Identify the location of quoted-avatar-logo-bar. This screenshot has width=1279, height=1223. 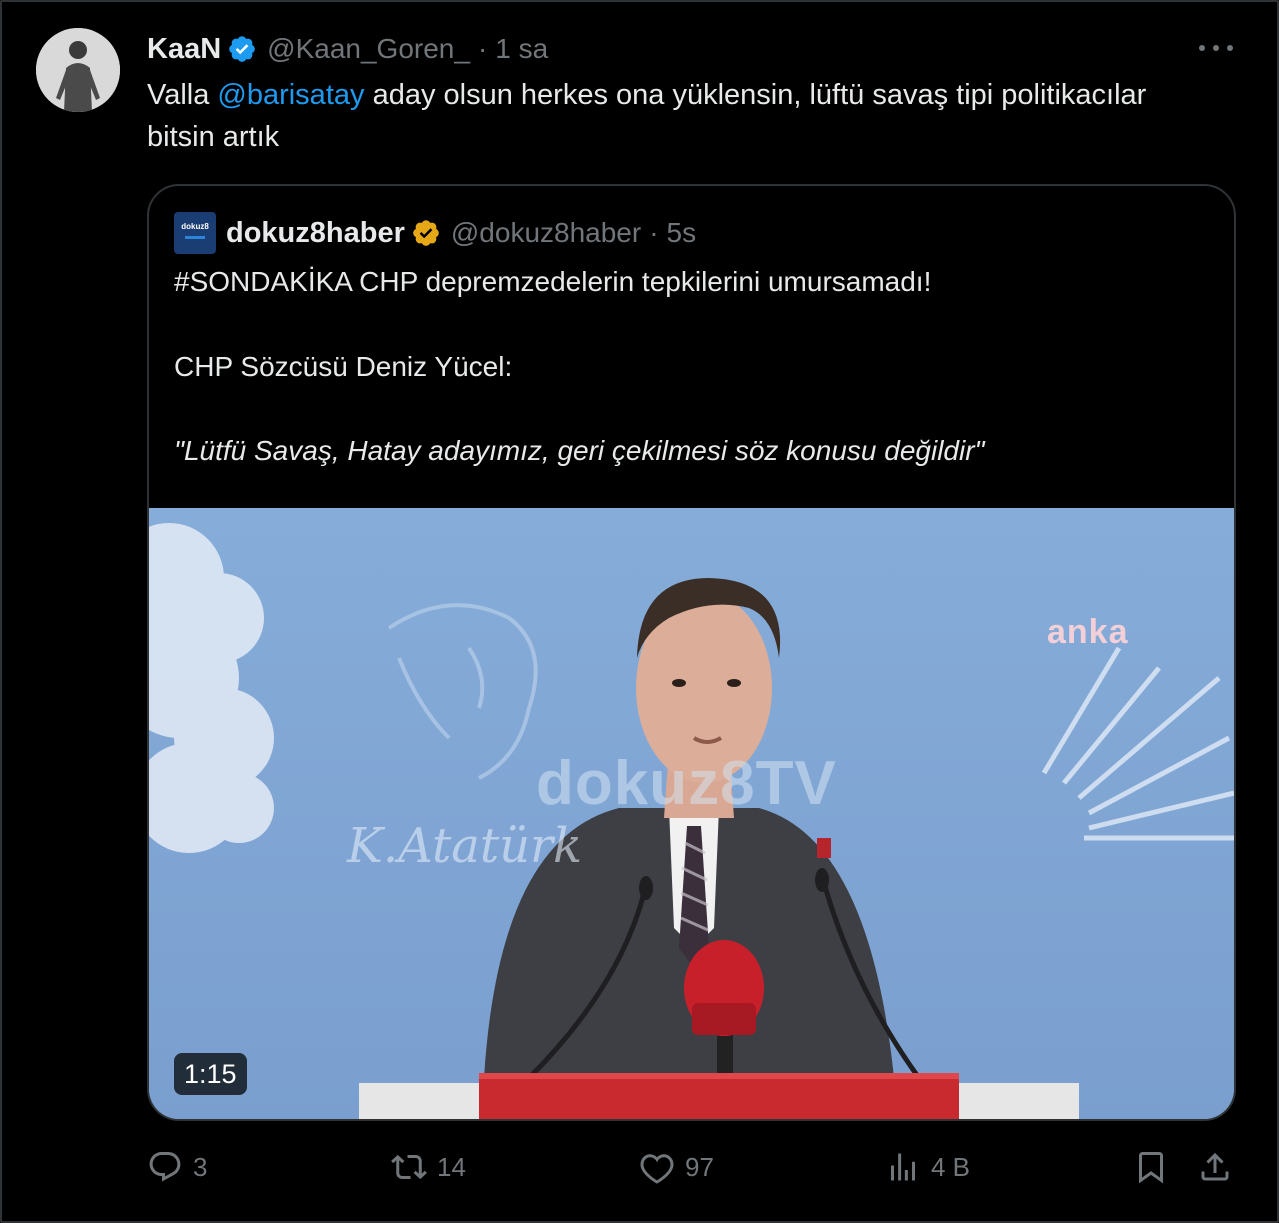
(195, 237).